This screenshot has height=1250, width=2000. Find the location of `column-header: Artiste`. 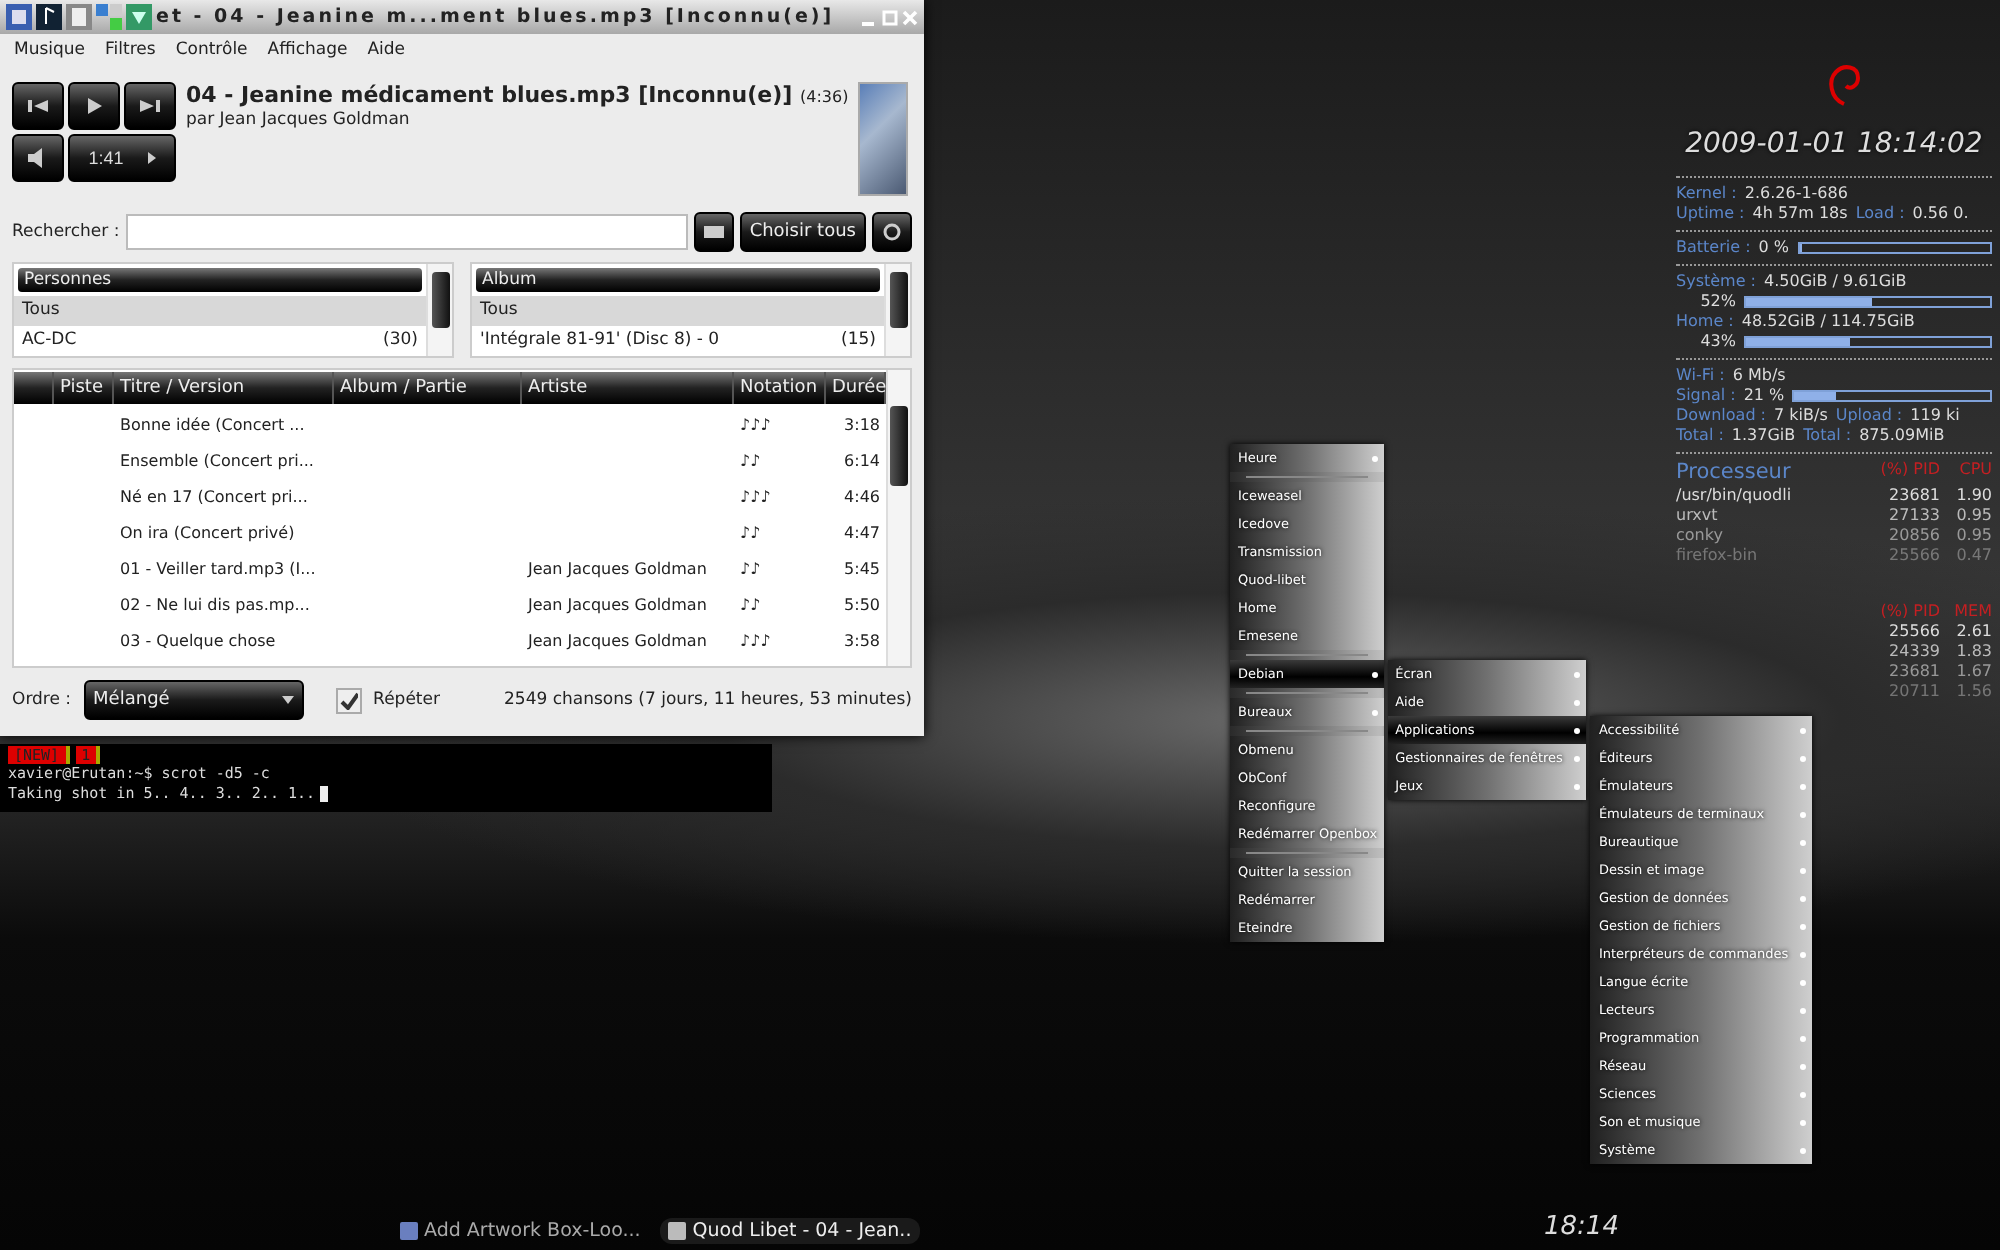

column-header: Artiste is located at coordinates (628, 388).